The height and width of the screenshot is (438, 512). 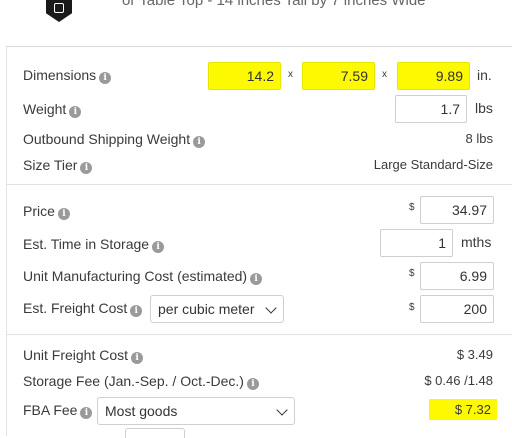 What do you see at coordinates (45, 109) in the screenshot?
I see `weight-label-text: Weight` at bounding box center [45, 109].